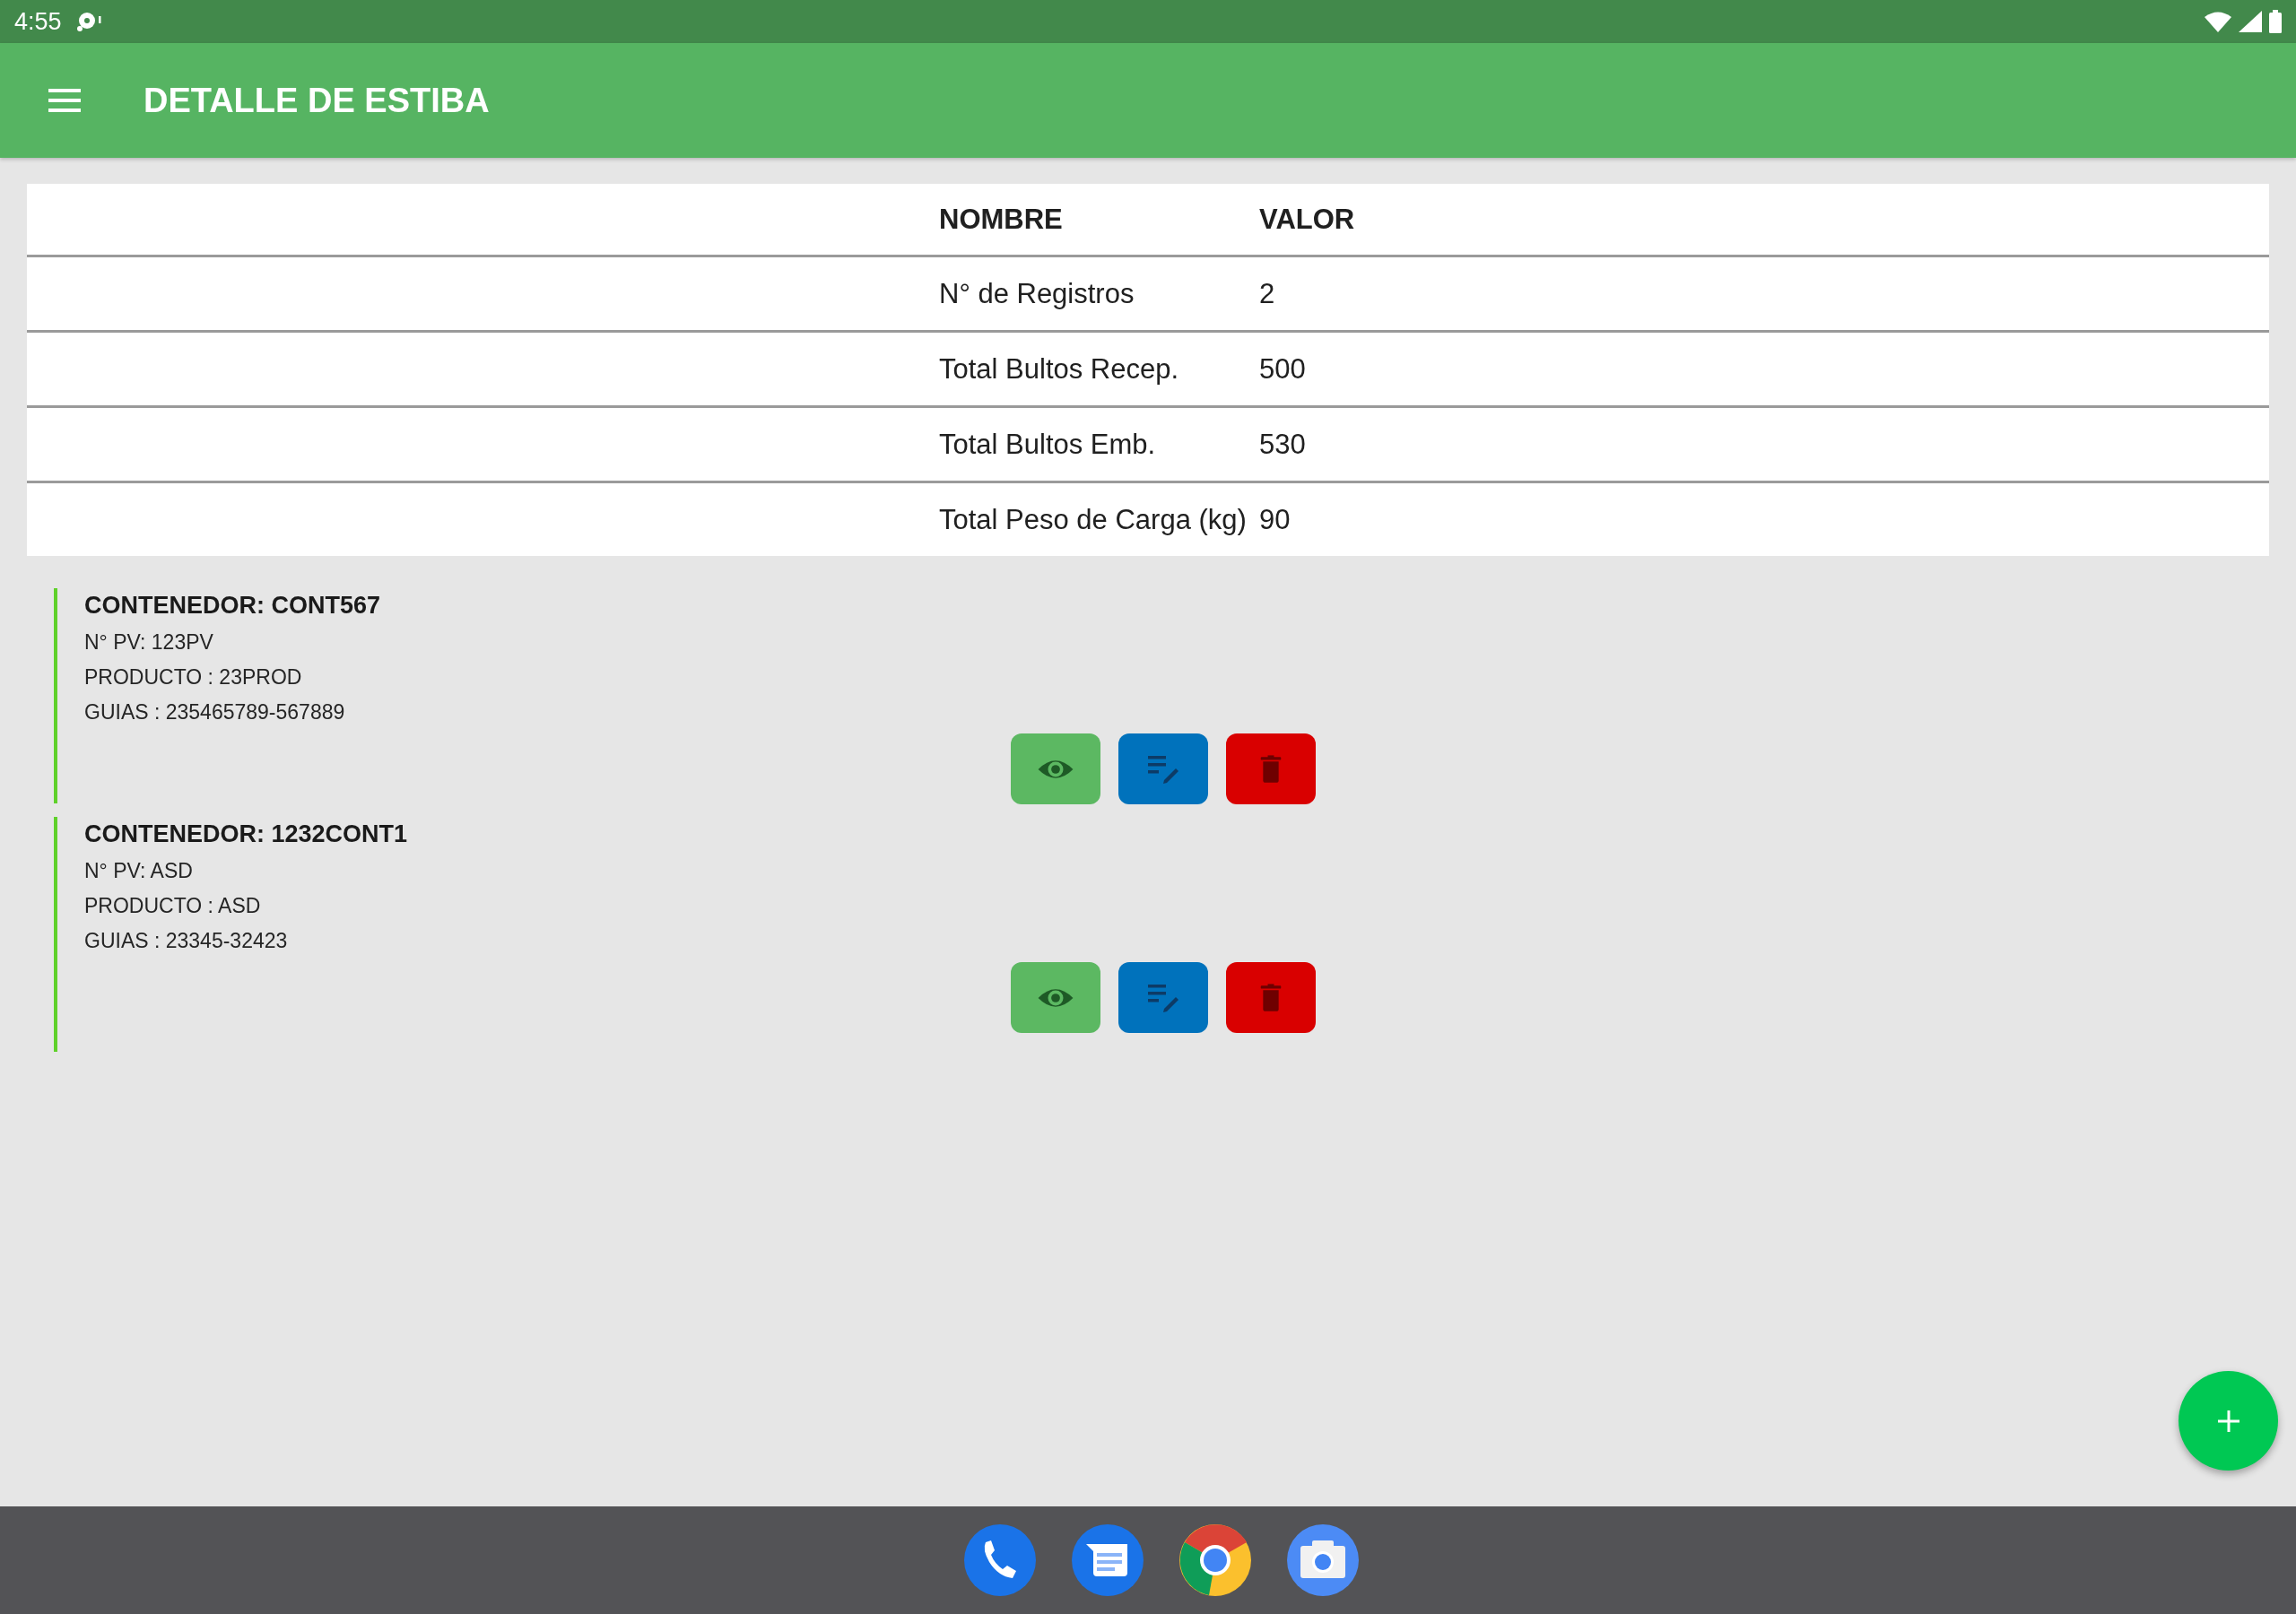  What do you see at coordinates (1282, 369) in the screenshot?
I see `table-cell: 500` at bounding box center [1282, 369].